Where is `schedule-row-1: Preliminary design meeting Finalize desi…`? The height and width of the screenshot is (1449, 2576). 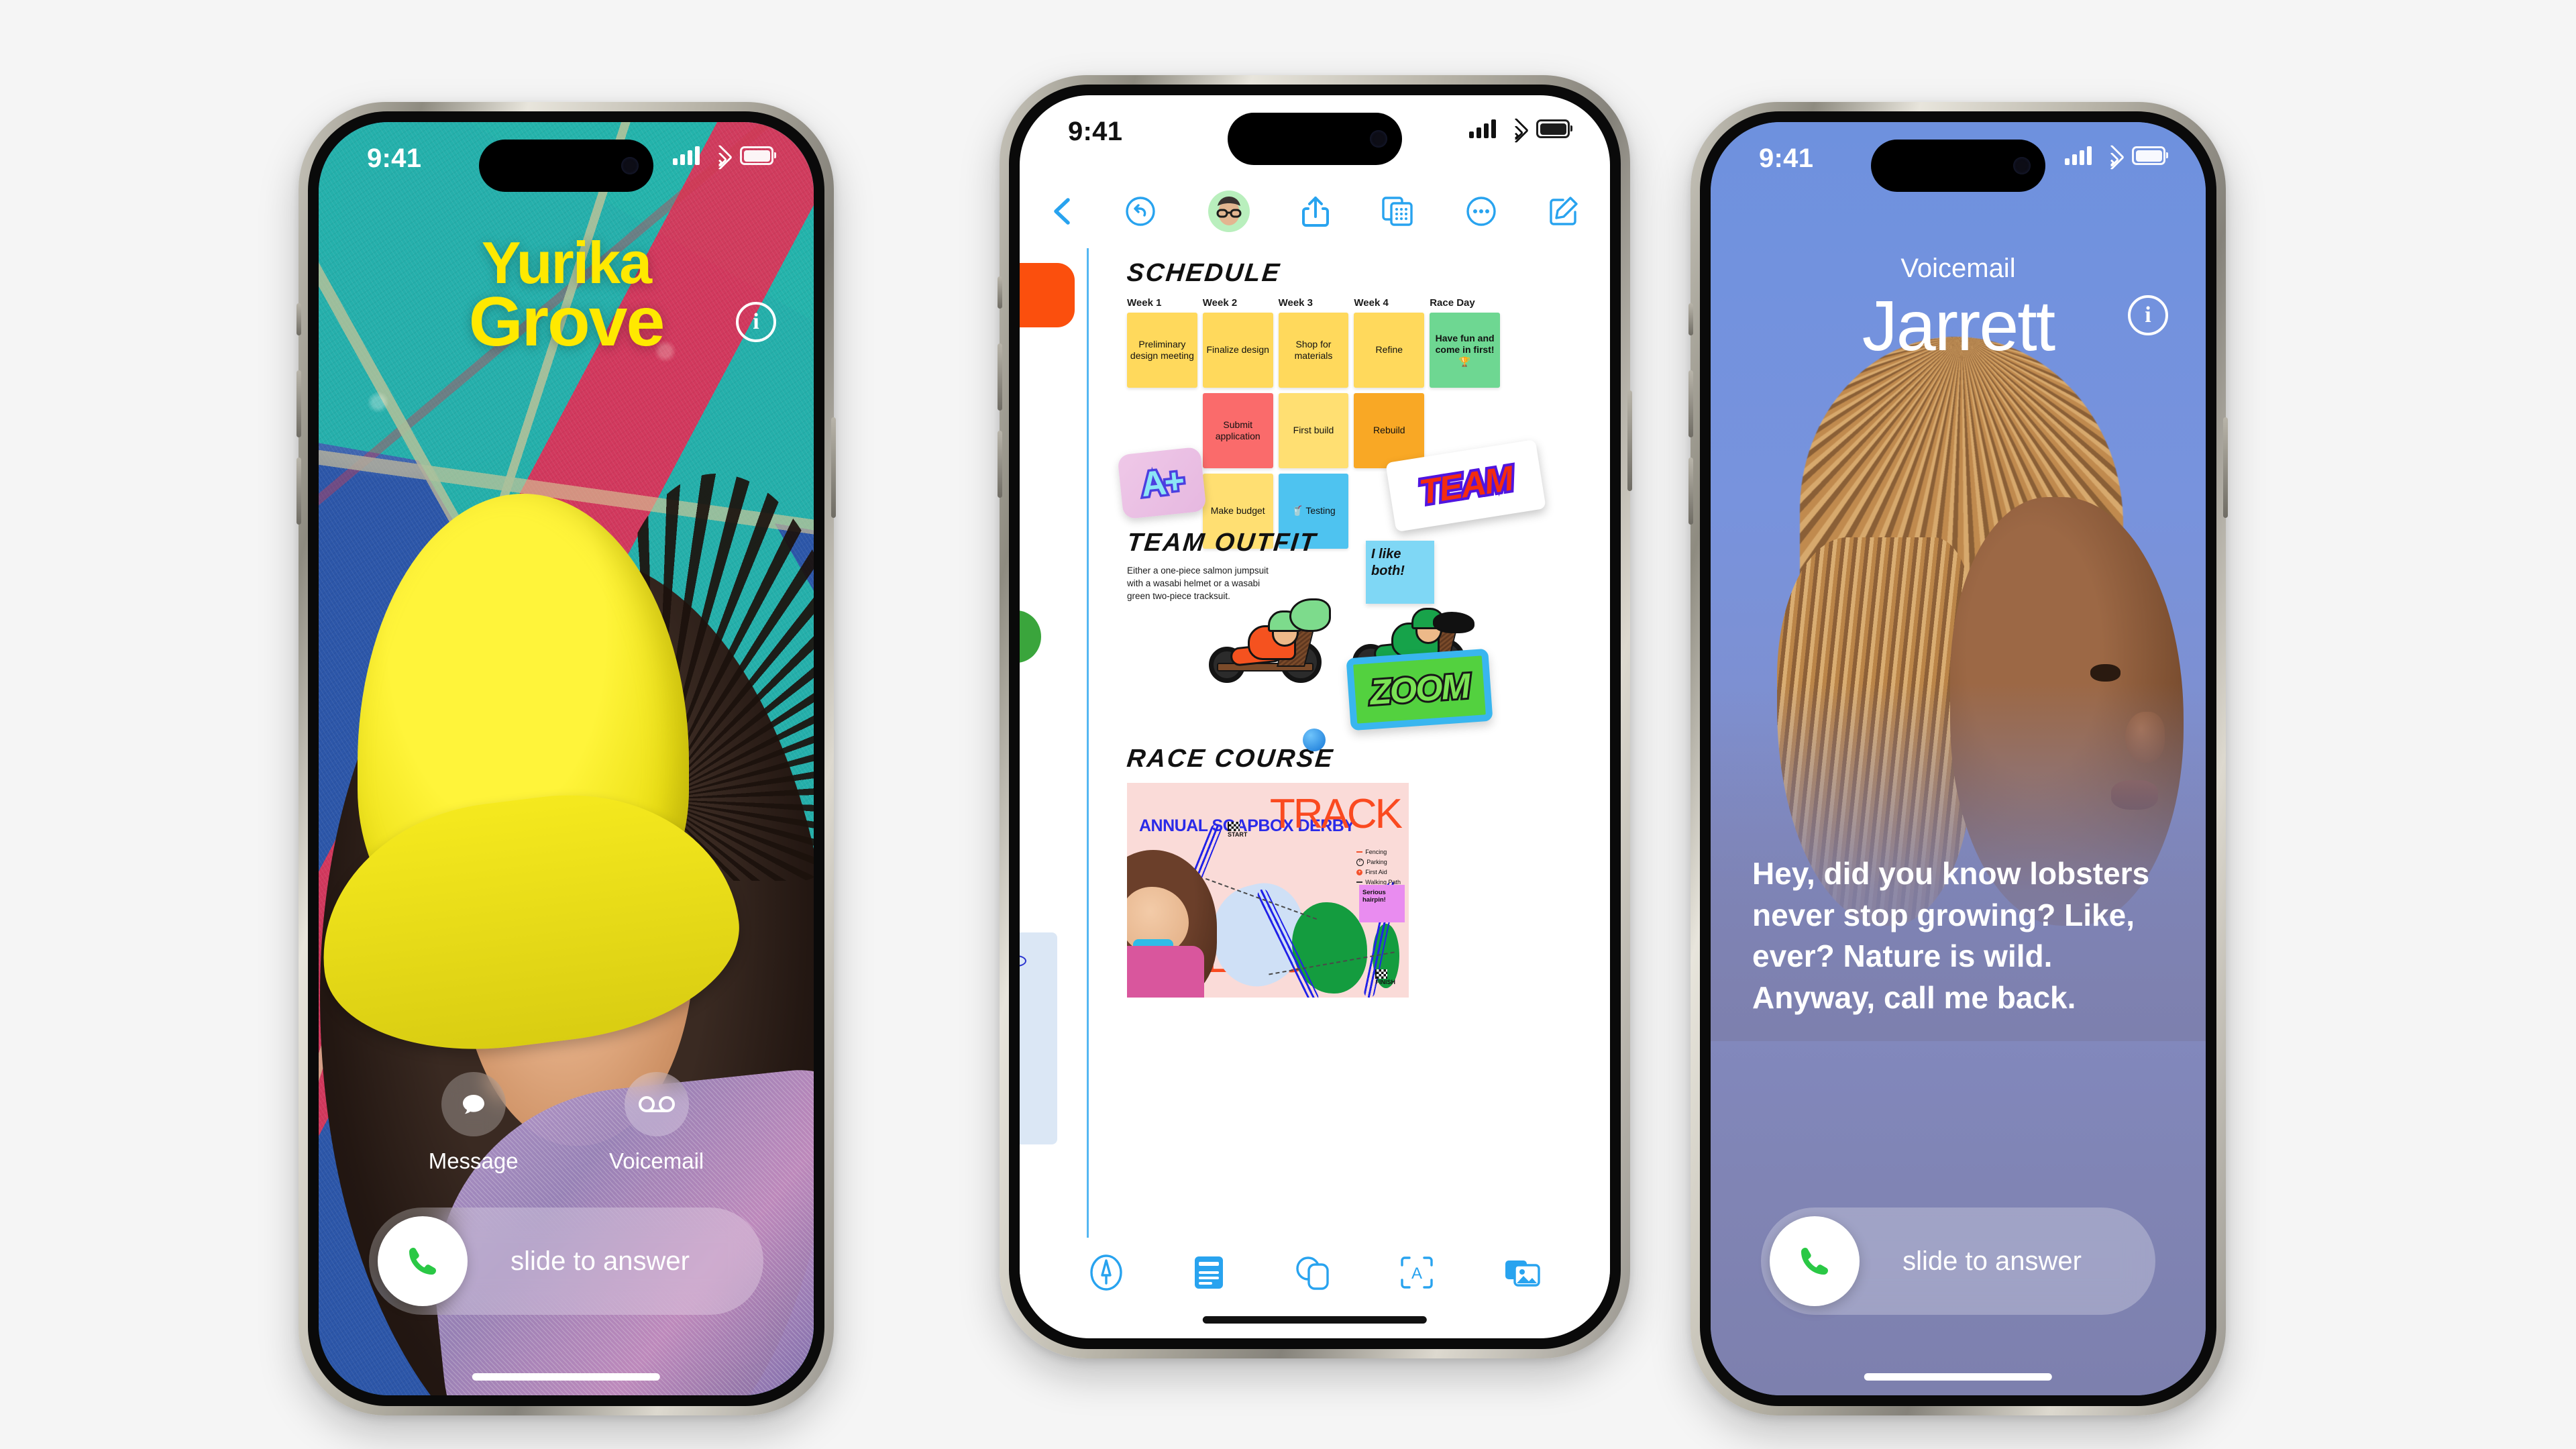 schedule-row-1: Preliminary design meeting Finalize desi… is located at coordinates (1313, 350).